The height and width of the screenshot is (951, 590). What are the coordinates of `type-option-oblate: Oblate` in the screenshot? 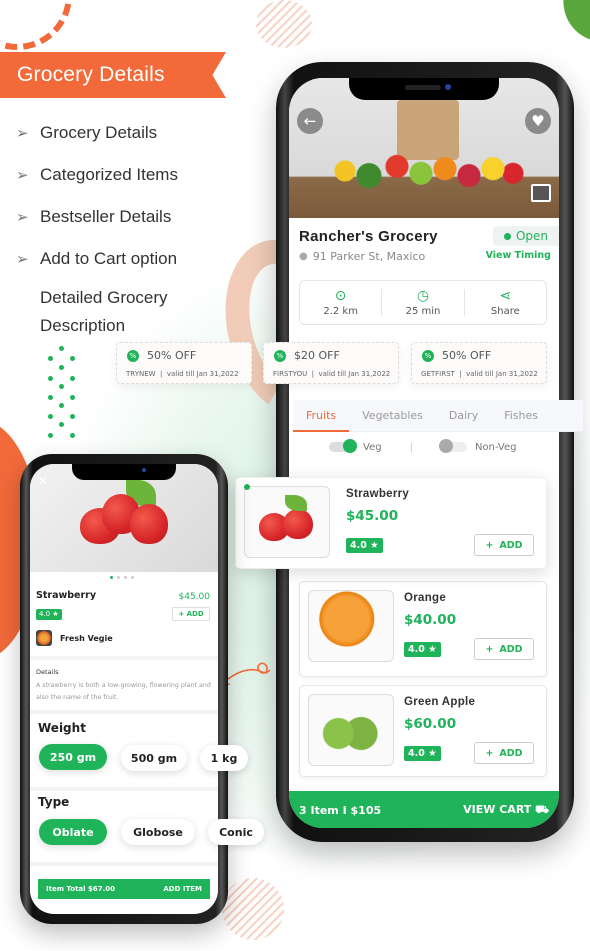 It's located at (73, 832).